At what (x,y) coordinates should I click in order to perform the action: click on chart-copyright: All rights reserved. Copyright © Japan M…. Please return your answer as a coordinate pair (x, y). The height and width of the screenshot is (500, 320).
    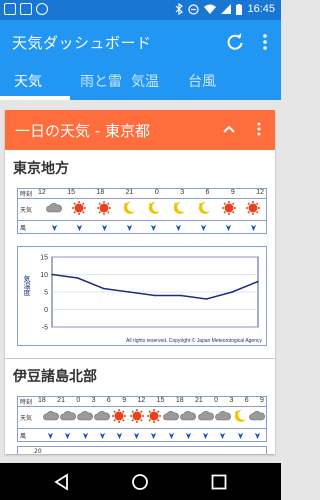
    Looking at the image, I should click on (194, 341).